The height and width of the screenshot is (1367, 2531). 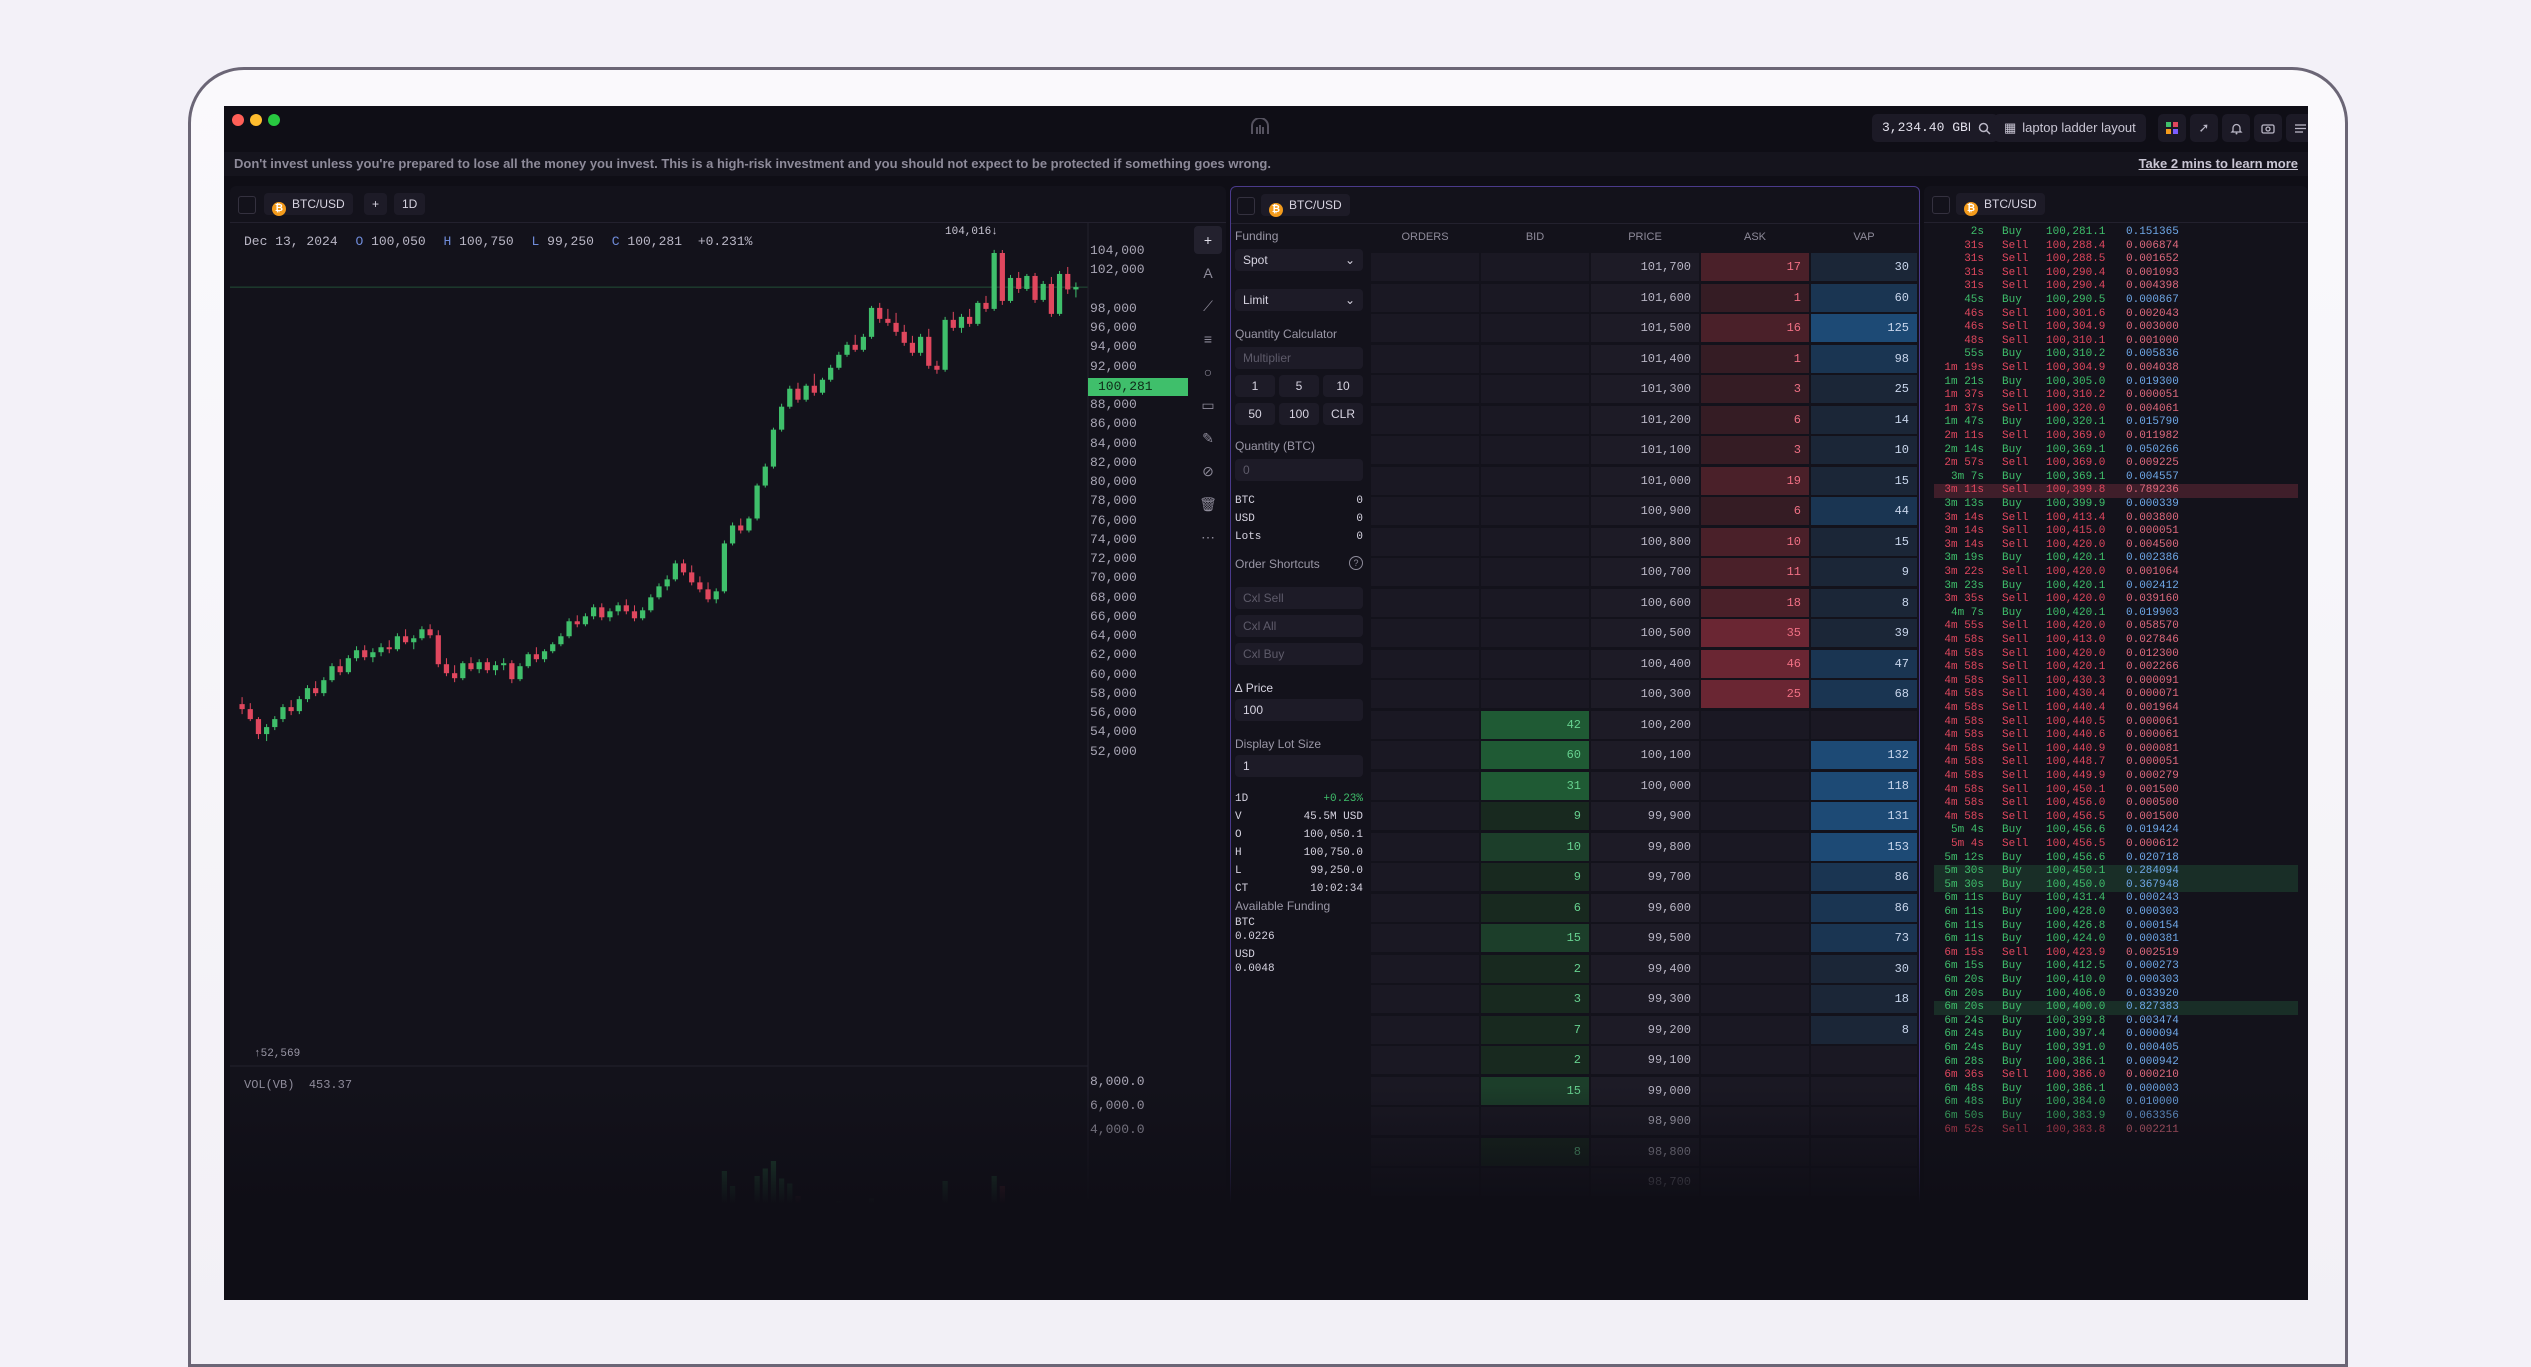 What do you see at coordinates (1535, 846) in the screenshot?
I see `ladder-bid-cell: 10` at bounding box center [1535, 846].